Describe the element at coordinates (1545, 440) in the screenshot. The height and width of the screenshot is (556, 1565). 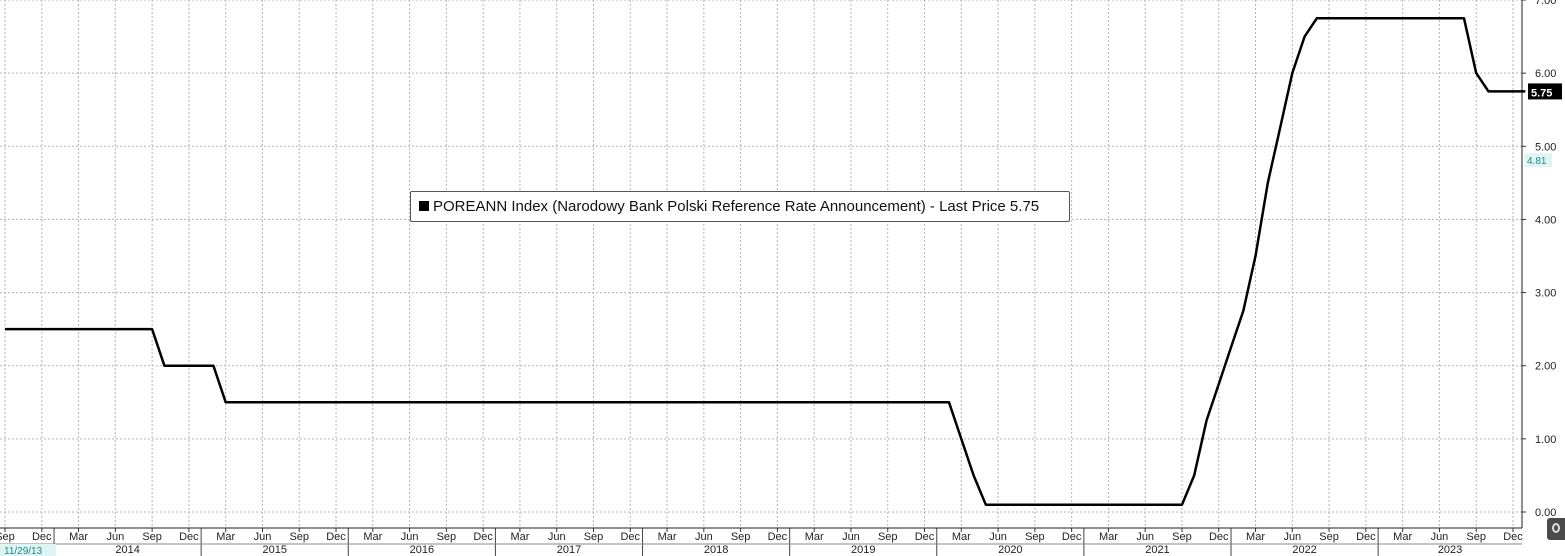
I see `y-tick-label: 1.00` at that location.